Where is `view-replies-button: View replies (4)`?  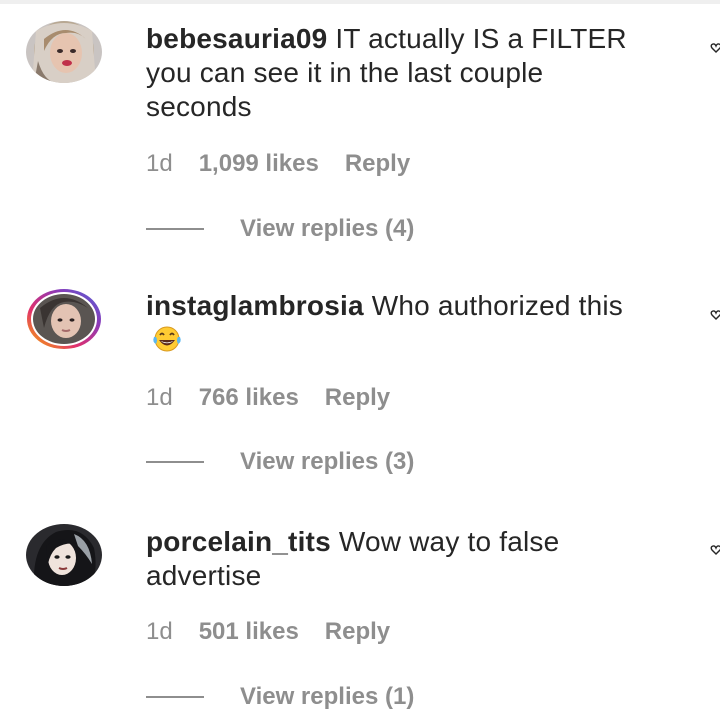
view-replies-button: View replies (4) is located at coordinates (280, 229).